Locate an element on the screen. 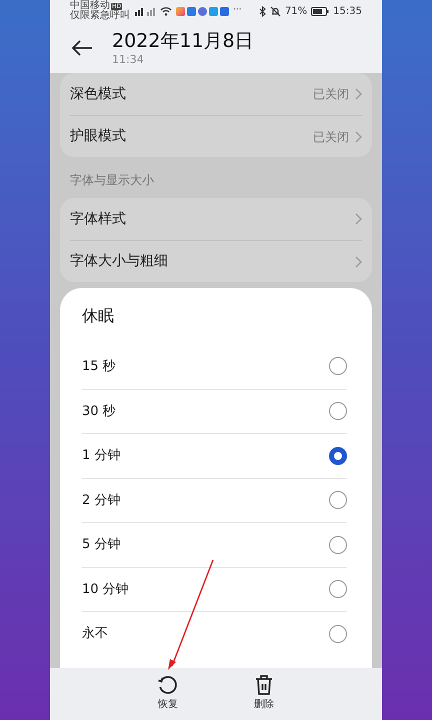 The width and height of the screenshot is (432, 720). option-label: 5 分钟 is located at coordinates (102, 545).